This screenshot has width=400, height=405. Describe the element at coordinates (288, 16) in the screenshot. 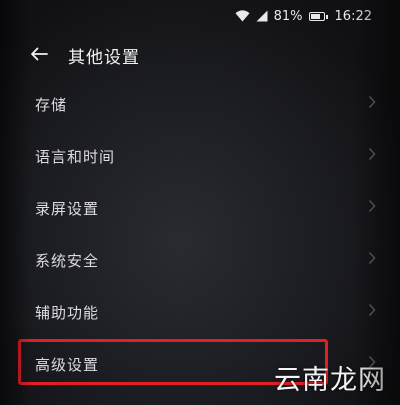

I see `battery-percent: 81%` at that location.